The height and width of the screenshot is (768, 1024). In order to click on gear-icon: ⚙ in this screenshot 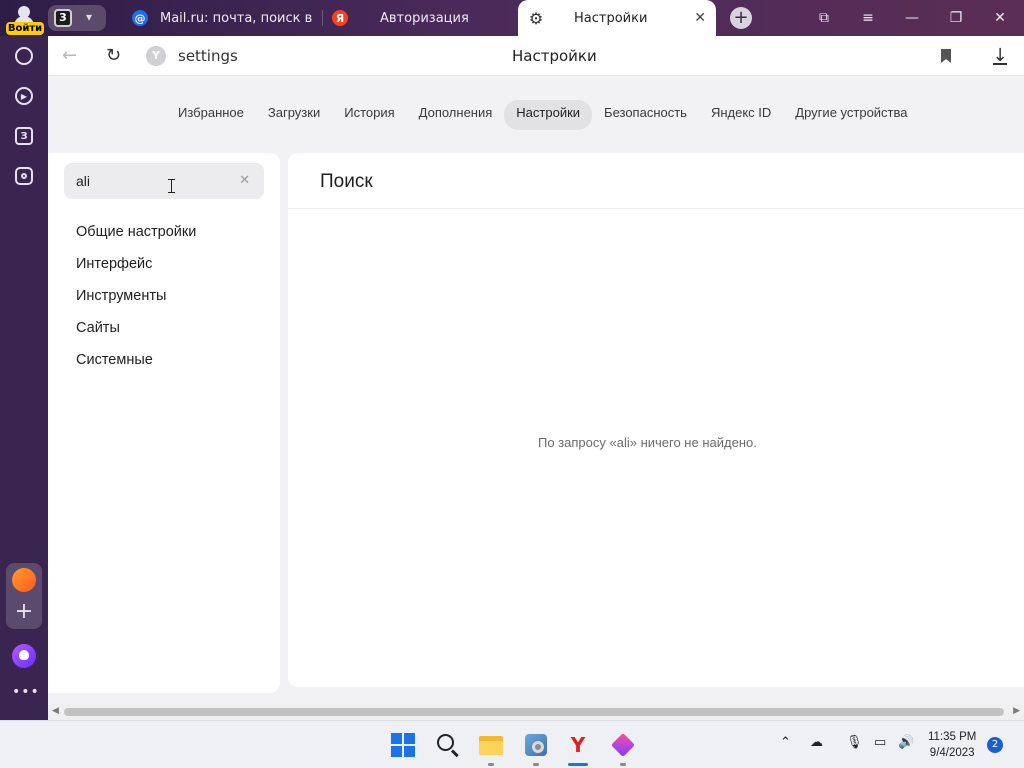, I will do `click(536, 18)`.